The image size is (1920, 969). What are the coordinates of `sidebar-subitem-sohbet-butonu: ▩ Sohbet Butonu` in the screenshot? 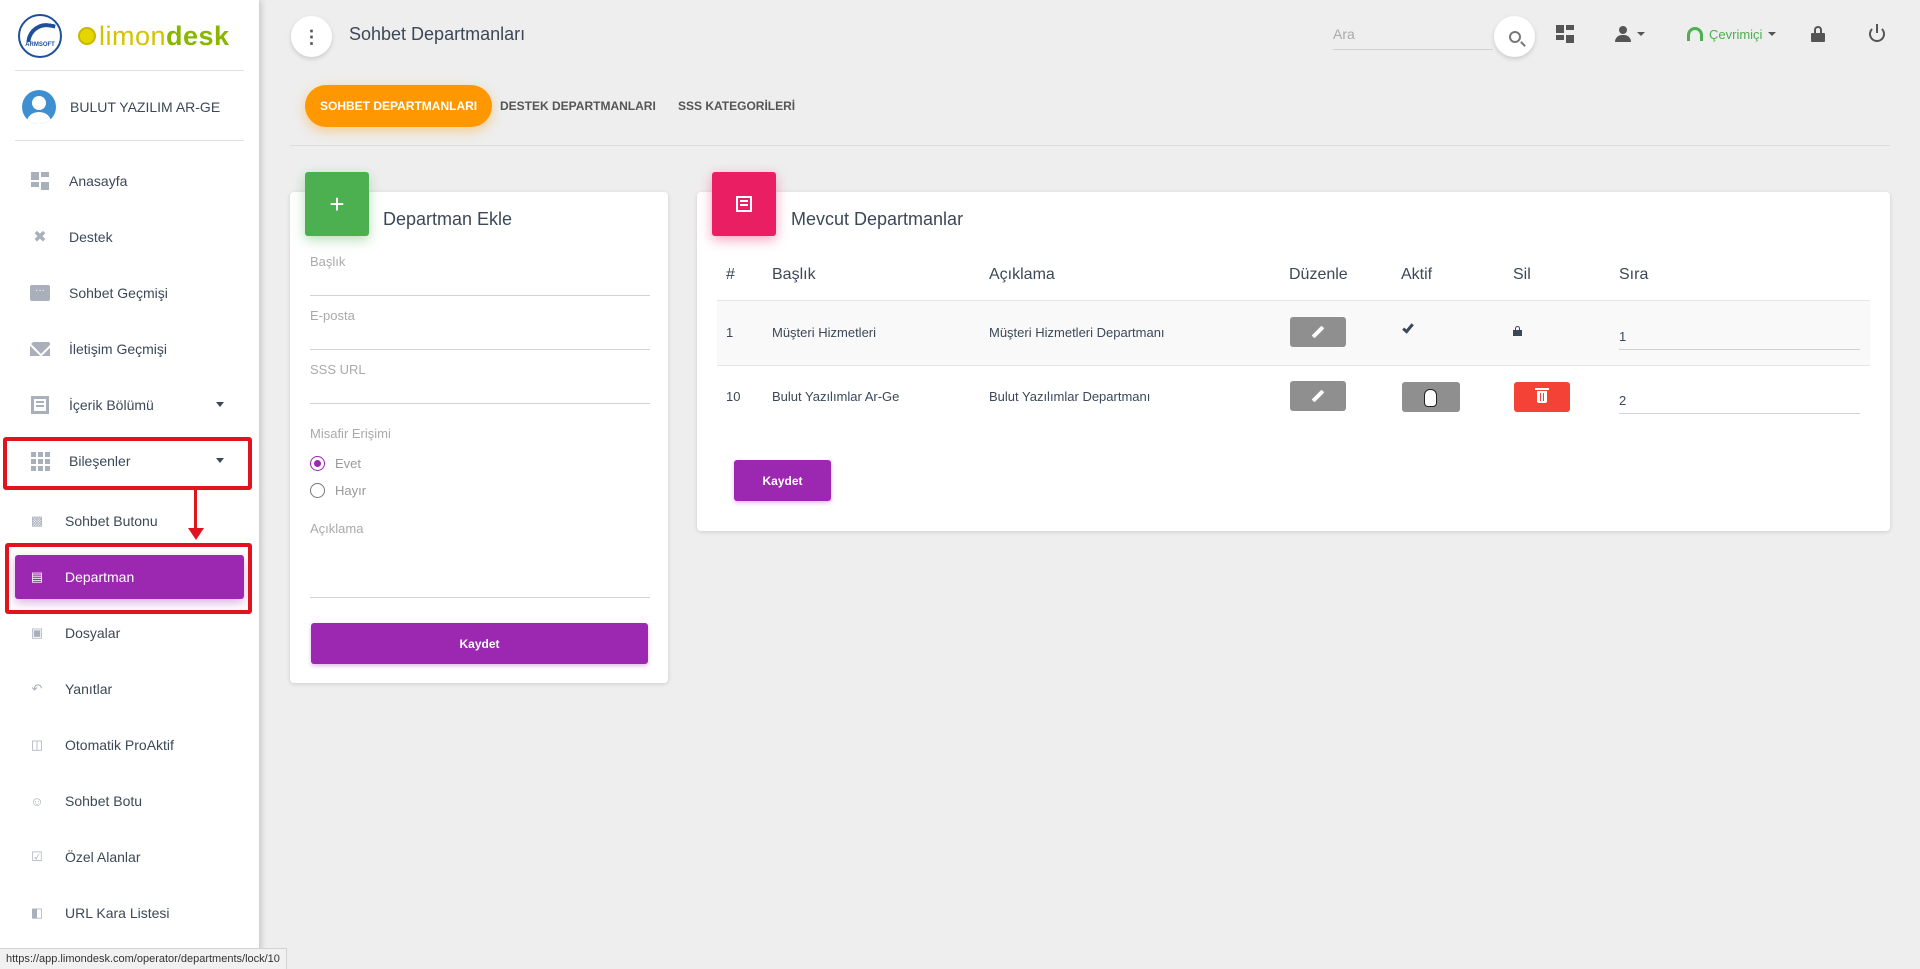 It's located at (129, 521).